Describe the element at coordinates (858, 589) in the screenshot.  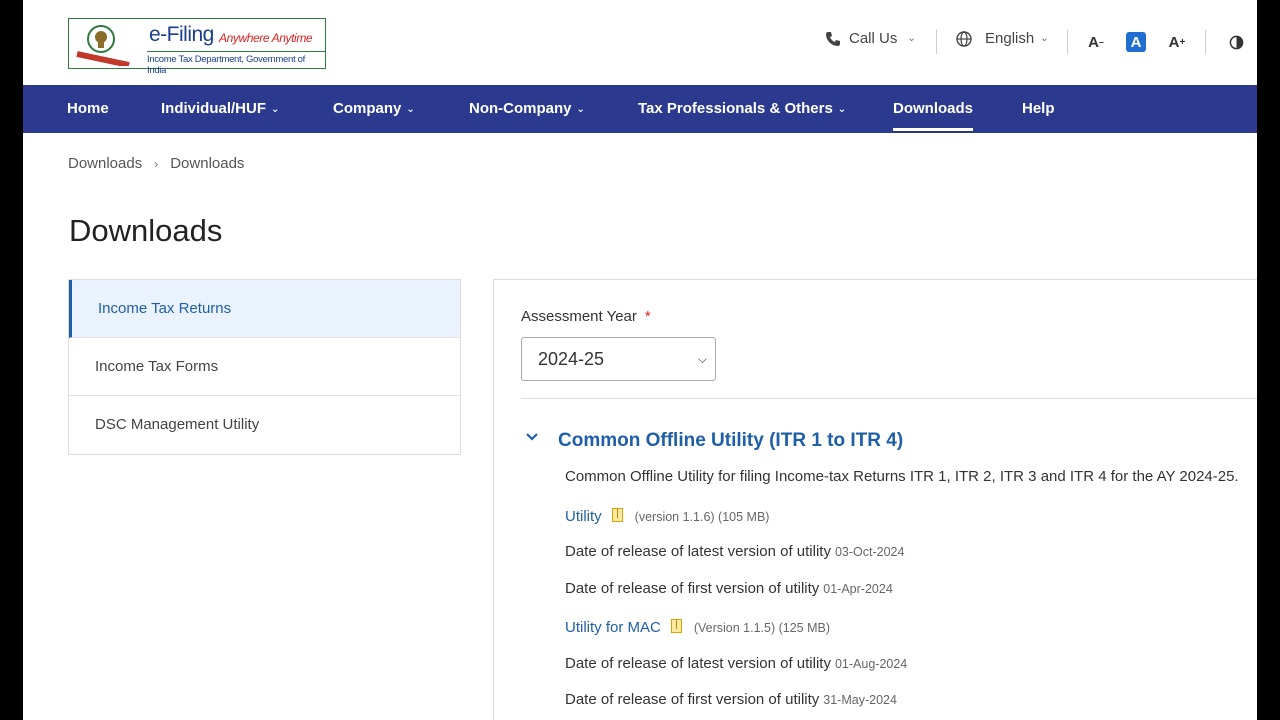
I see `first-release-date: 01-Apr-2024` at that location.